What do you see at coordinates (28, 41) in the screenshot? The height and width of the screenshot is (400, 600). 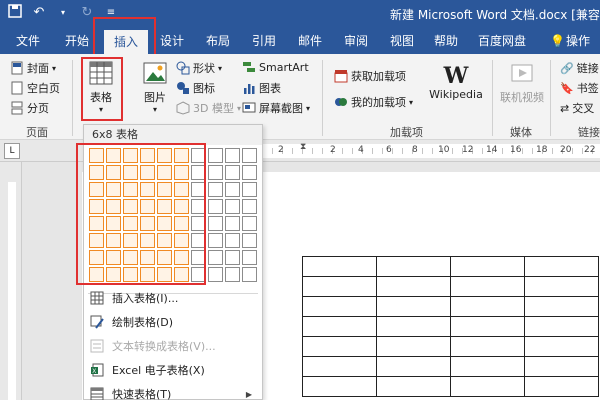 I see `tab-file: 文件` at bounding box center [28, 41].